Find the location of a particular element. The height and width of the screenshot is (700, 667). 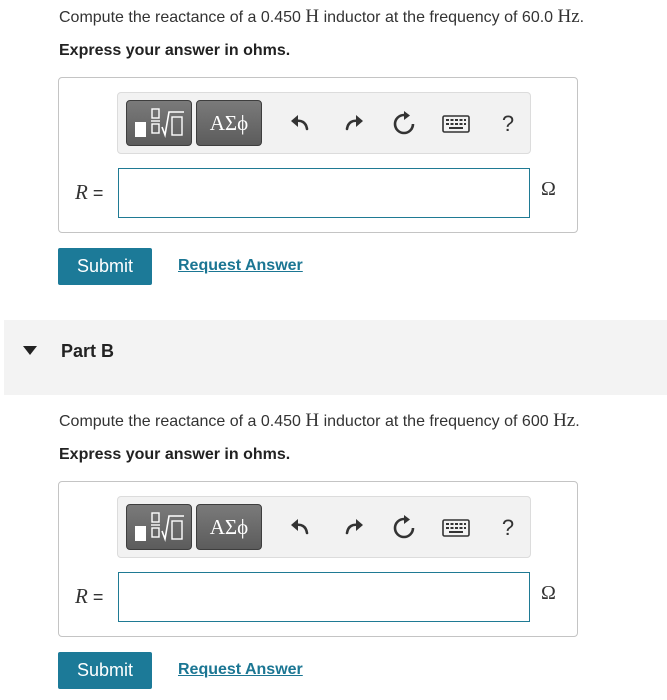

part-a-answer-input is located at coordinates (324, 193).